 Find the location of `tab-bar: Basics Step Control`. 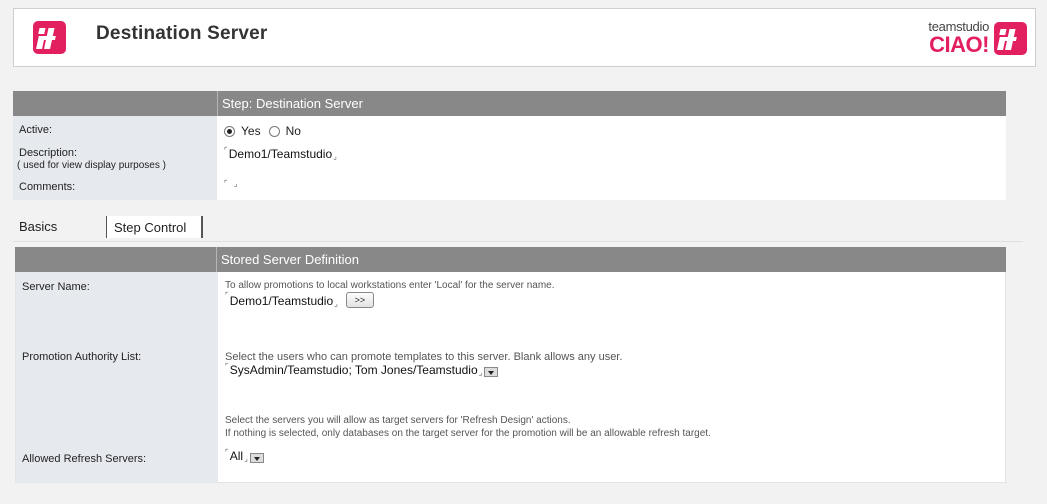

tab-bar: Basics Step Control is located at coordinates (518, 228).